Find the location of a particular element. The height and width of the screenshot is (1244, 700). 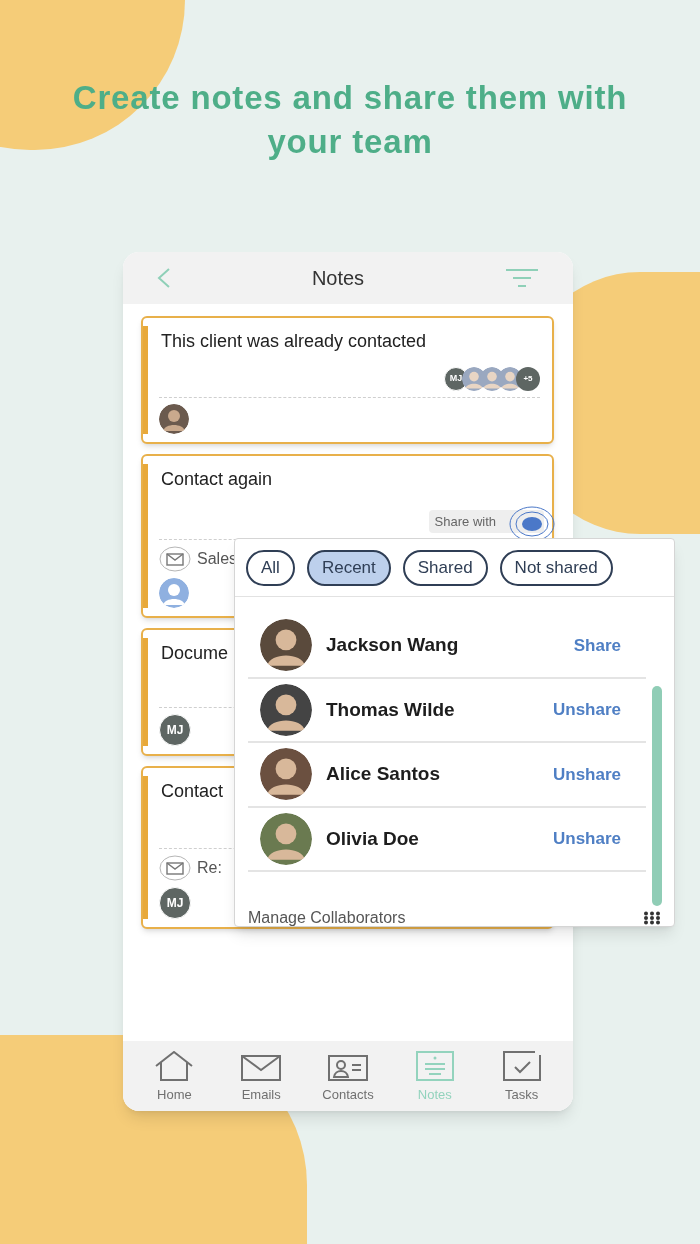

person-name: Jackson Wang is located at coordinates (393, 645).